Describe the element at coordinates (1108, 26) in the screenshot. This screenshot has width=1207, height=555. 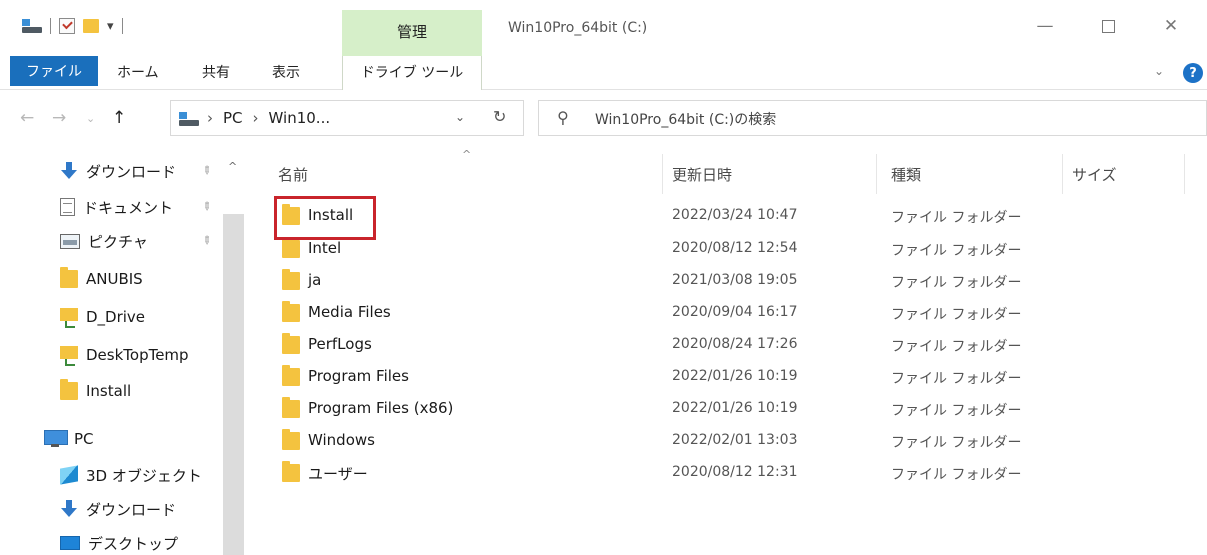
I see `maximize-button` at that location.